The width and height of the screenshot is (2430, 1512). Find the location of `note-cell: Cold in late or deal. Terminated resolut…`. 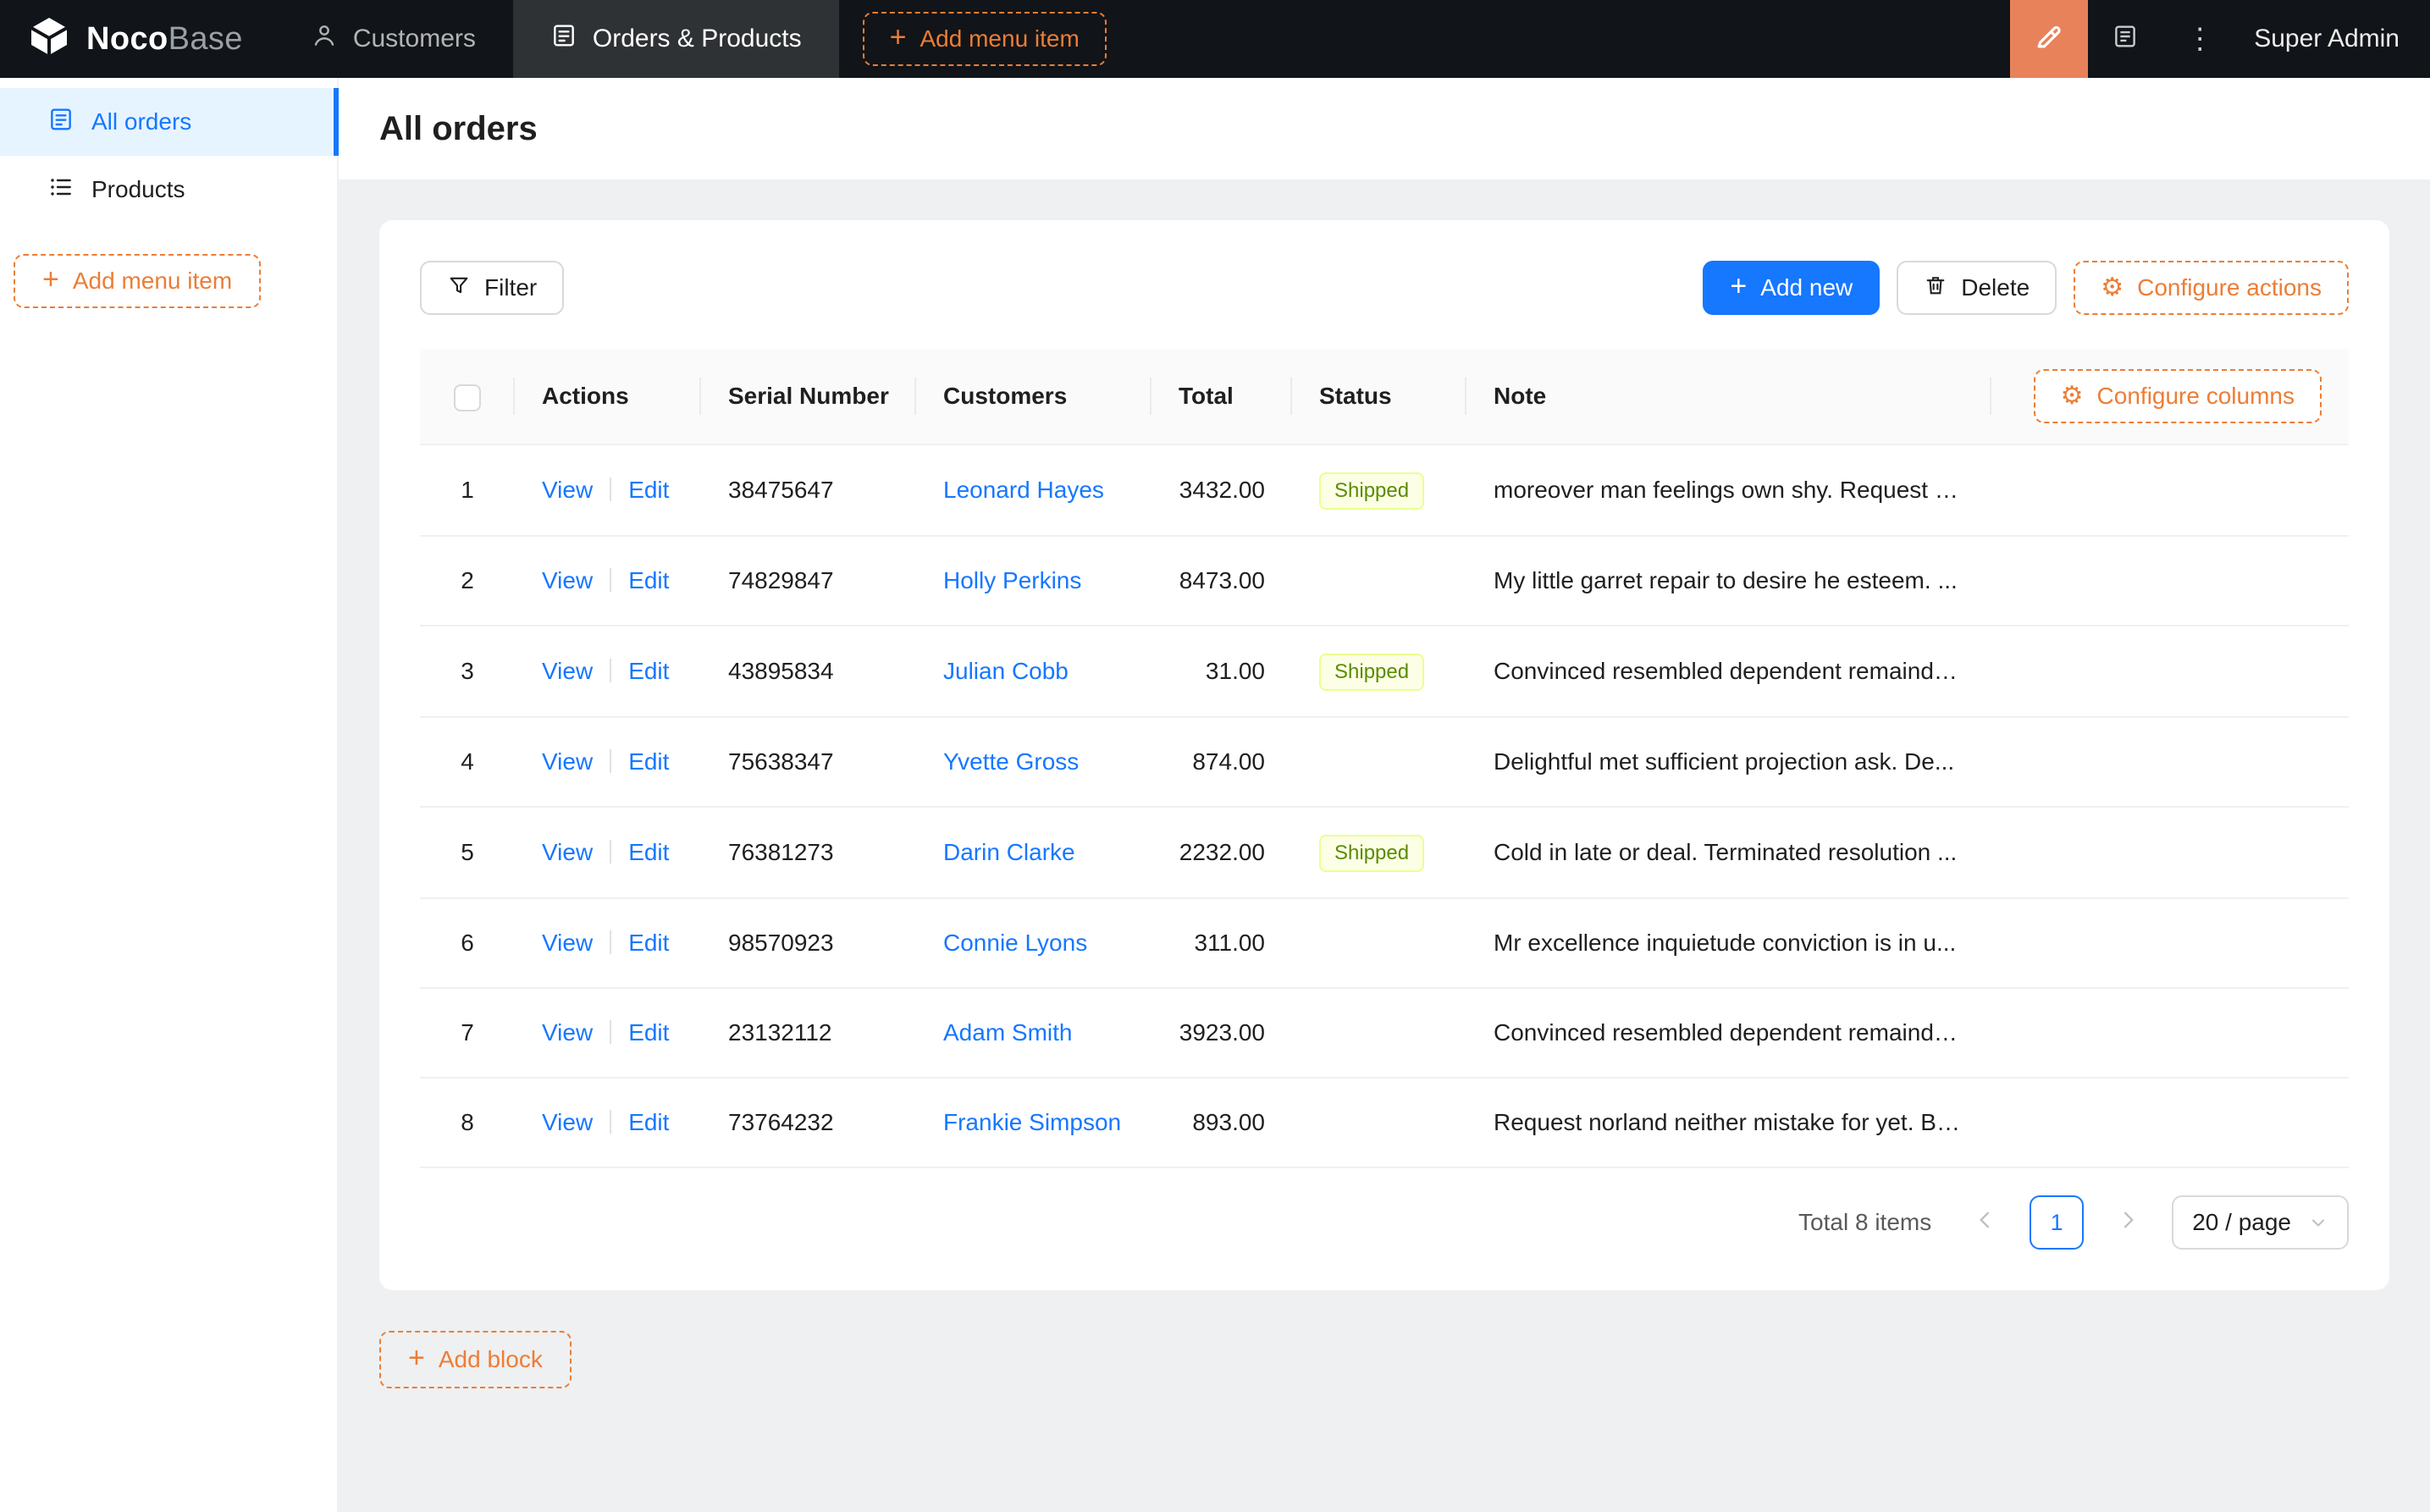

note-cell: Cold in late or deal. Terminated resolut… is located at coordinates (1728, 853).